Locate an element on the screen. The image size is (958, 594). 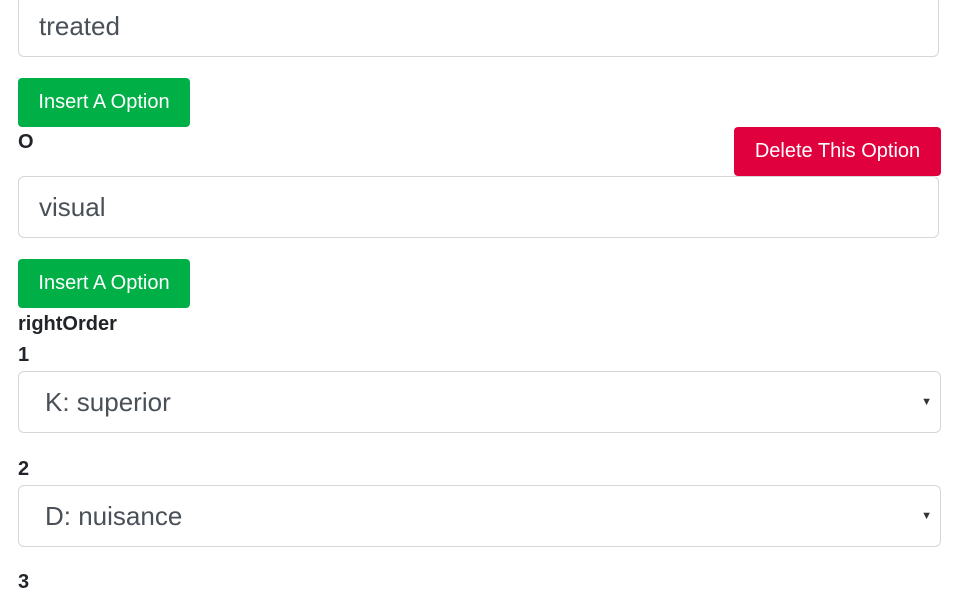
delete-option-button: Delete This Option is located at coordinates (837, 151).